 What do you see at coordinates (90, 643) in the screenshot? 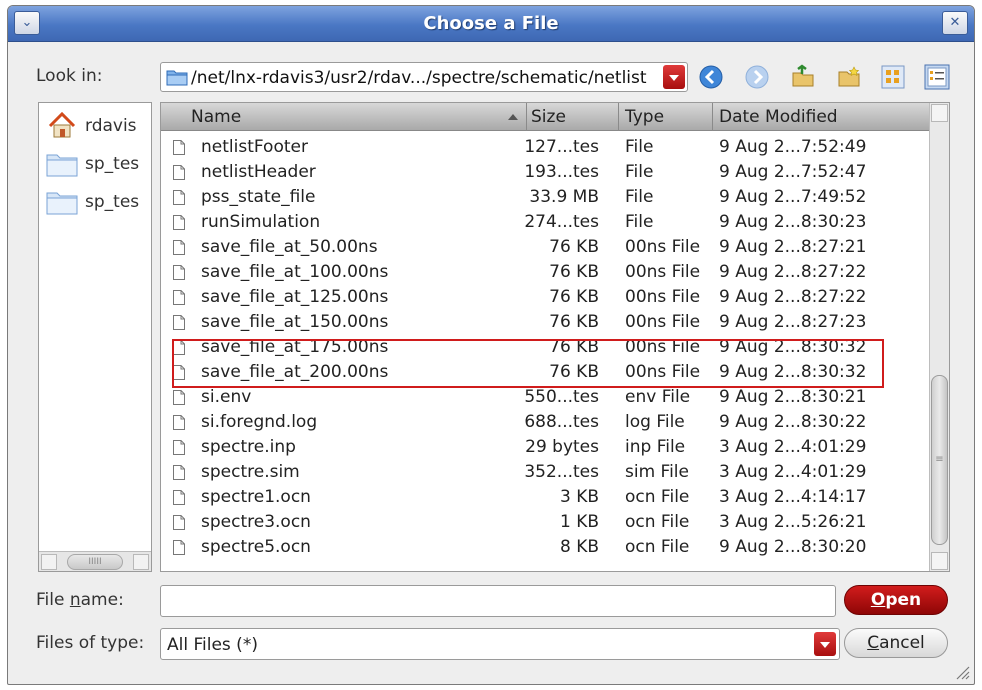
I see `files-of-type-label: Files of type:` at bounding box center [90, 643].